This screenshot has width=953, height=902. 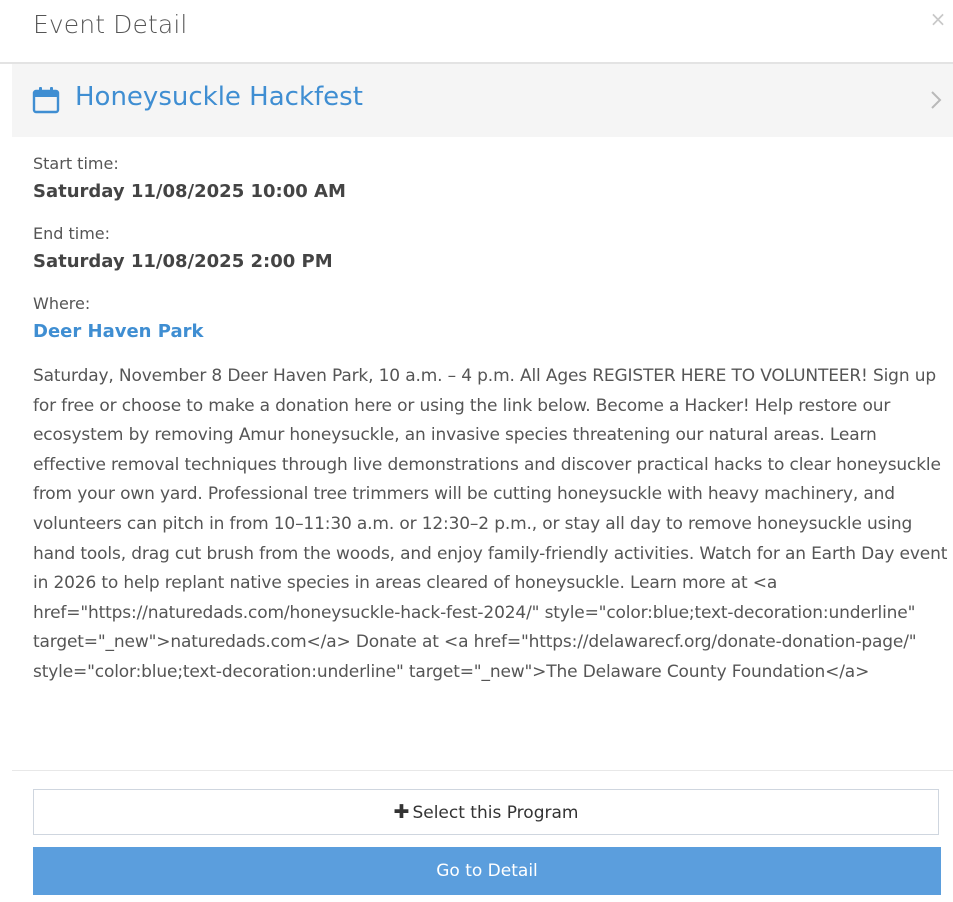 I want to click on go-to-detail-button: Go to Detail, so click(x=487, y=871).